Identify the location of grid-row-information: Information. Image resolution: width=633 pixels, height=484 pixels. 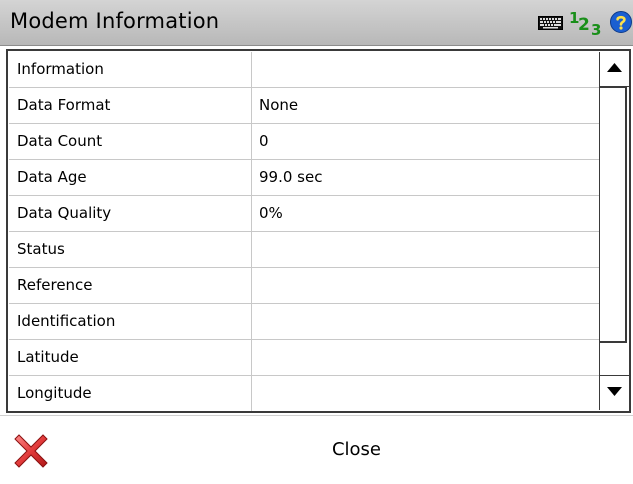
(304, 70).